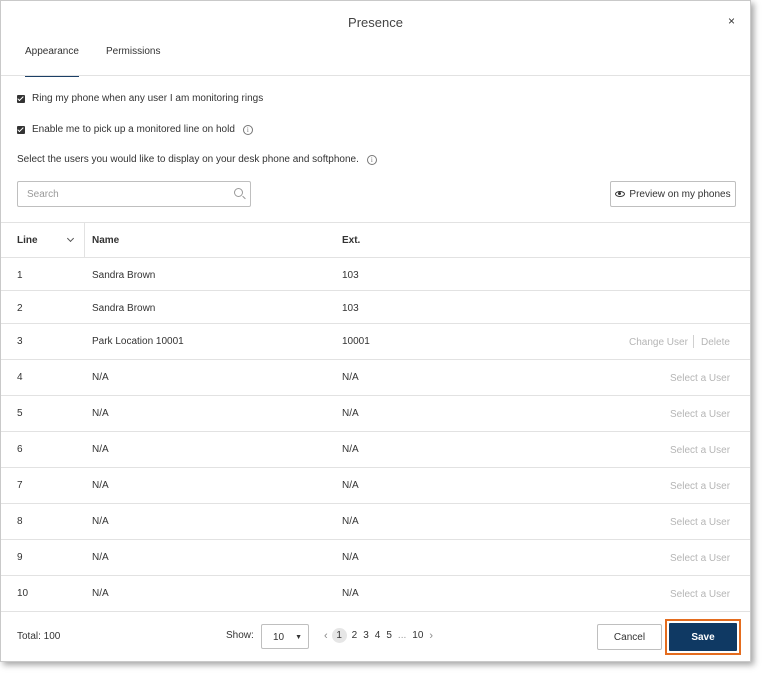 Image resolution: width=763 pixels, height=674 pixels. Describe the element at coordinates (298, 637) in the screenshot. I see `dropdown-arrow-icon: ▼` at that location.